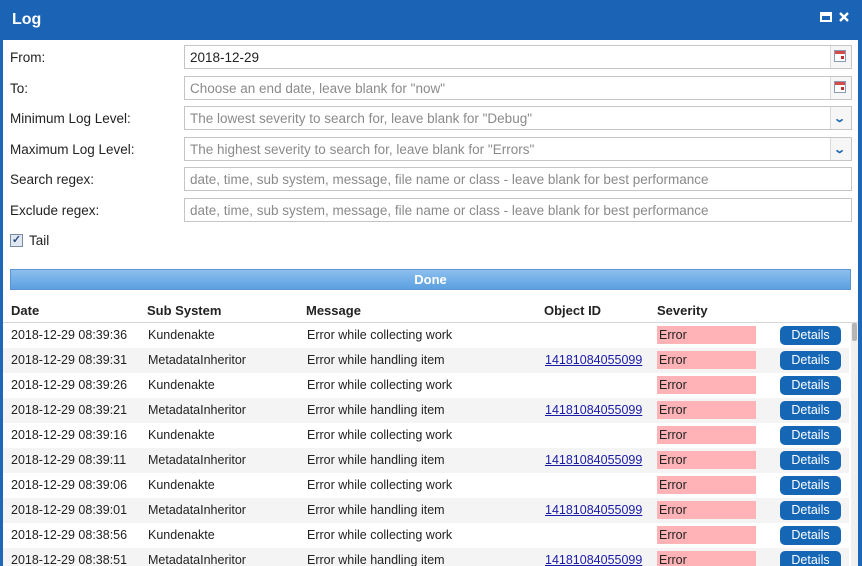  What do you see at coordinates (52, 179) in the screenshot?
I see `search-regex-label: Search regex:` at bounding box center [52, 179].